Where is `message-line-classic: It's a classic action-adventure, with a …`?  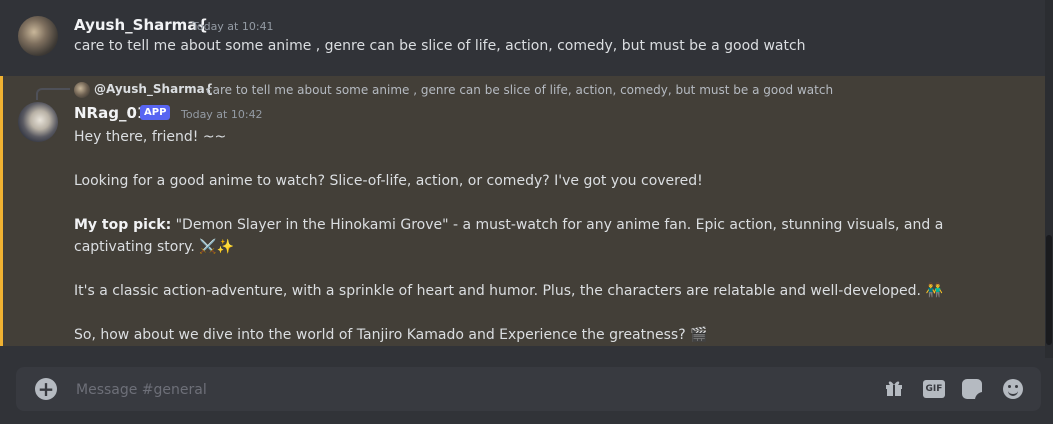
message-line-classic: It's a classic action-adventure, with a … is located at coordinates (544, 291).